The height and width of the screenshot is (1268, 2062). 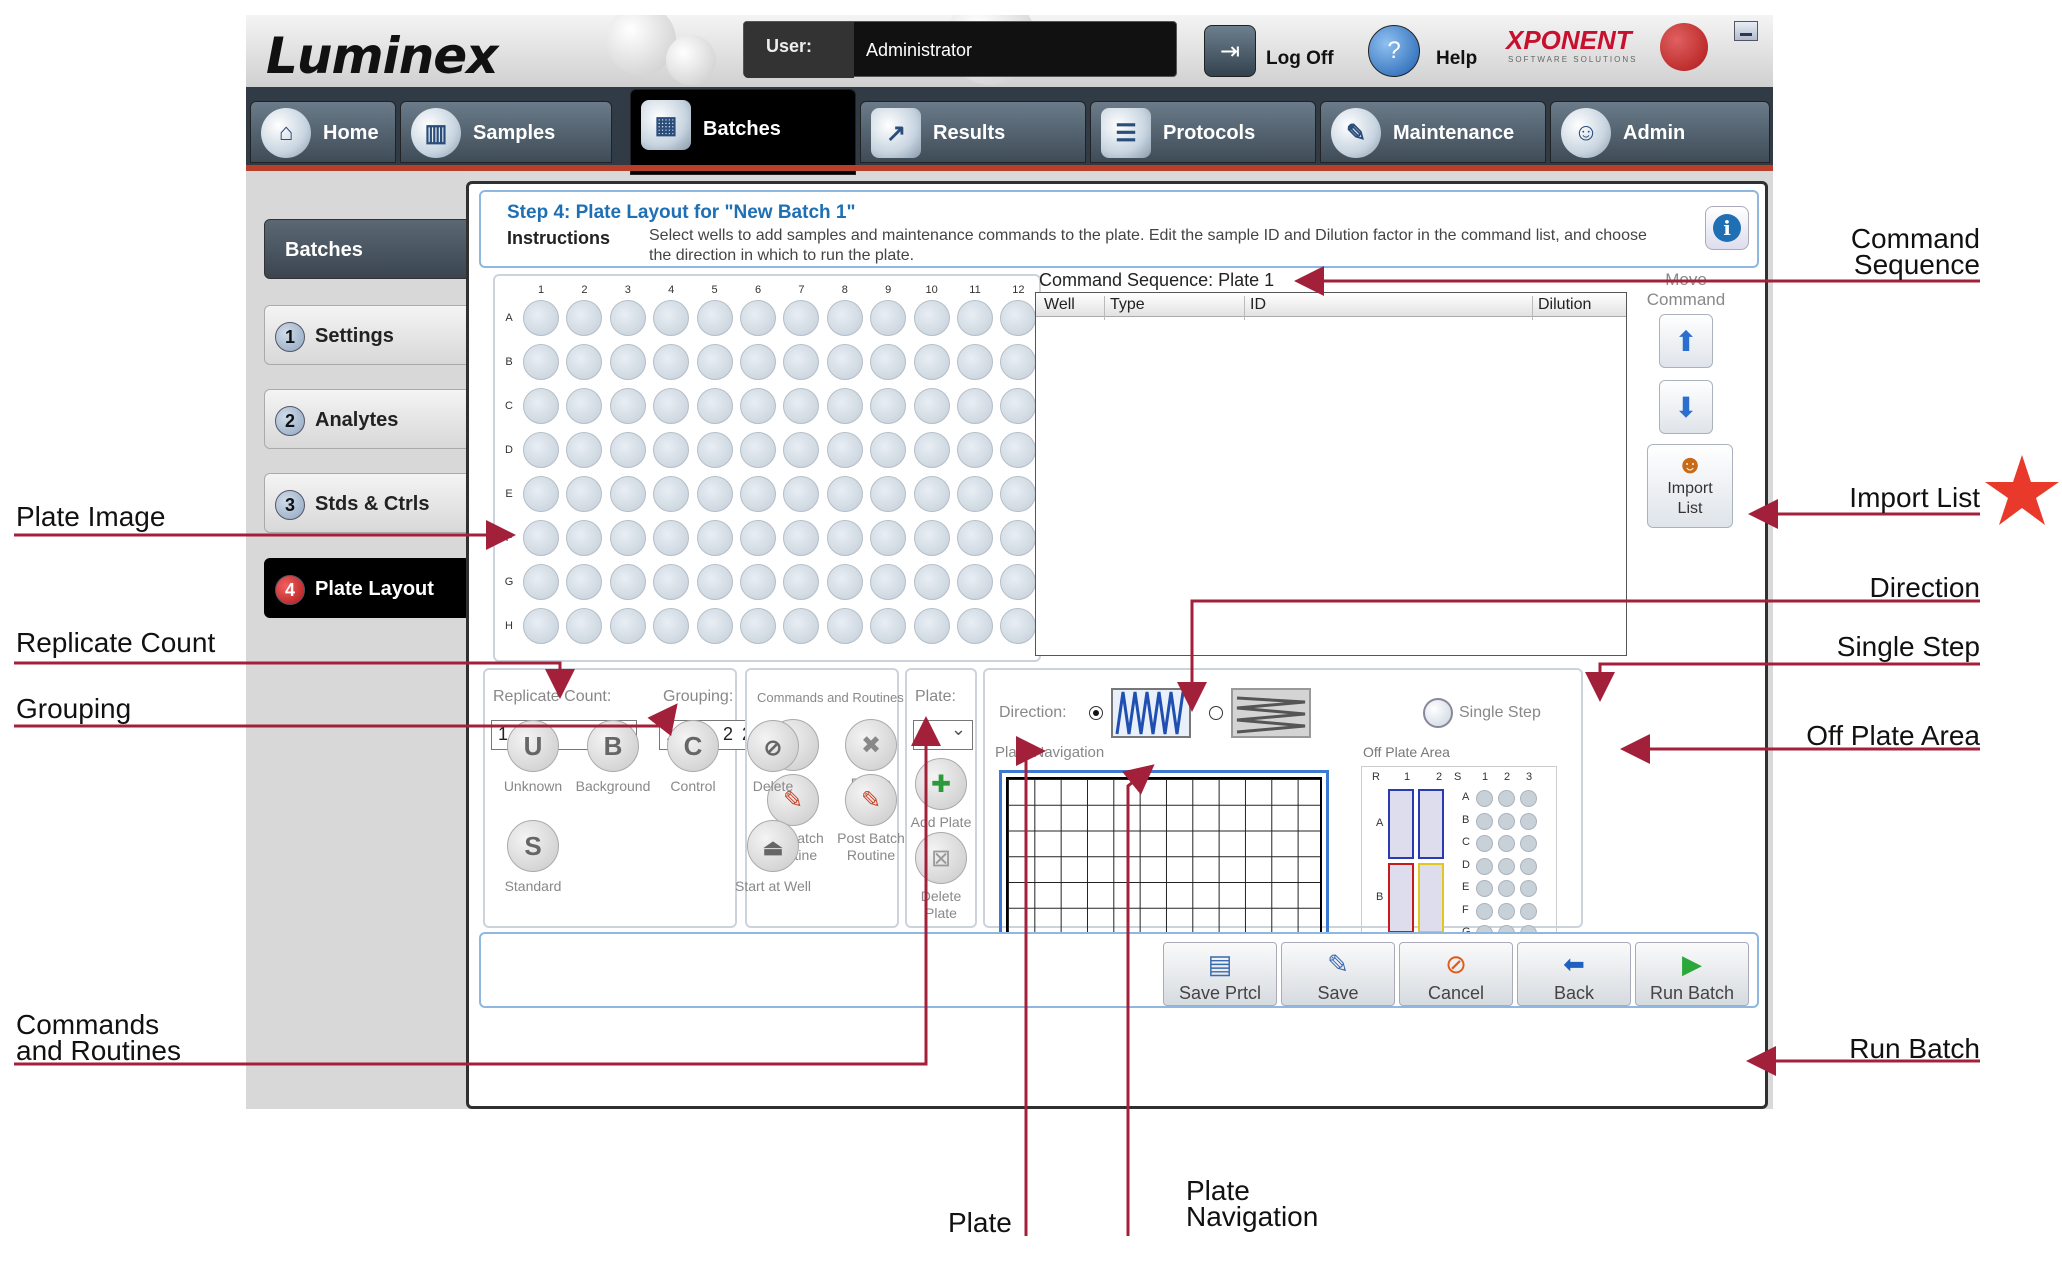 I want to click on tab-samples: ▥ Samples, so click(x=506, y=132).